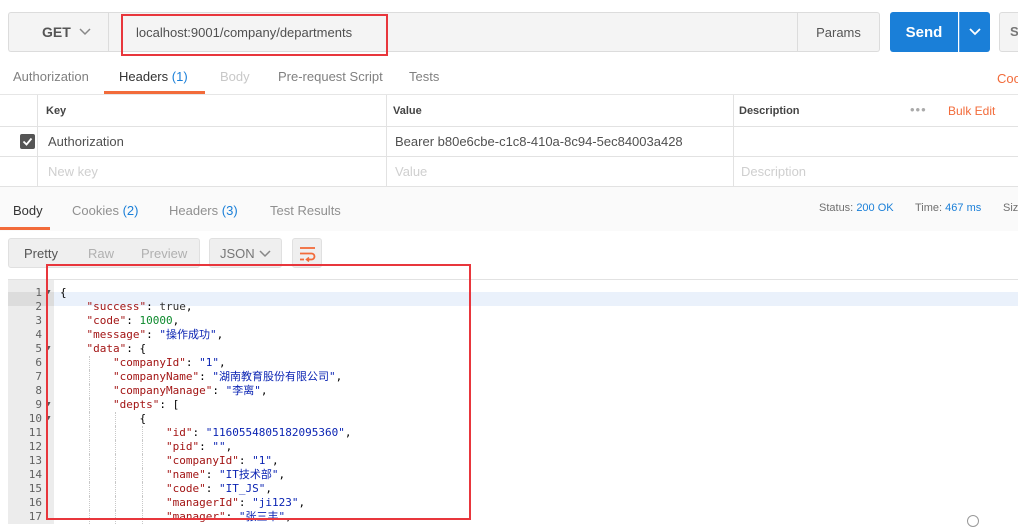  What do you see at coordinates (179, 76) in the screenshot?
I see `tab-count-badge: (1)` at bounding box center [179, 76].